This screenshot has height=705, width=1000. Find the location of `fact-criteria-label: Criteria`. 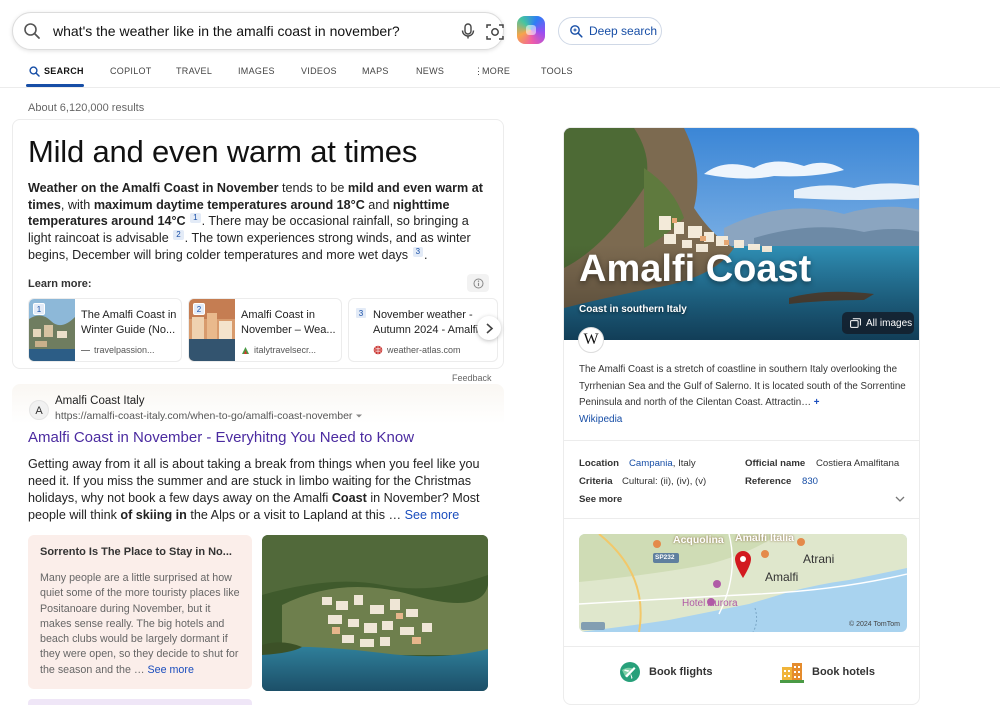

fact-criteria-label: Criteria is located at coordinates (596, 481).